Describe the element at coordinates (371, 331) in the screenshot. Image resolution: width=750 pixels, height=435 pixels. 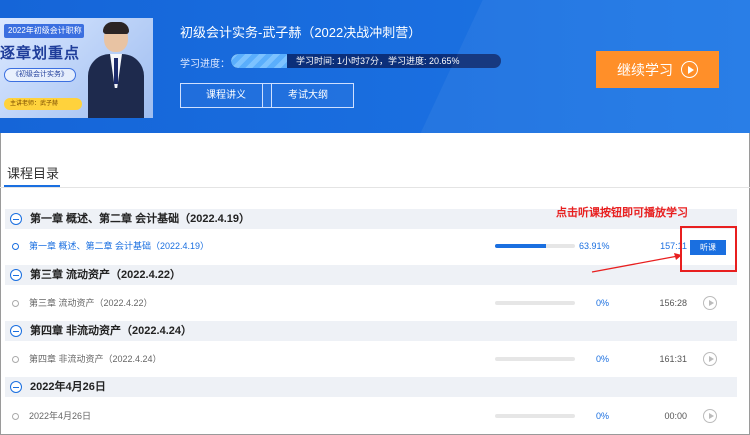
I see `chapter-row: 第四章 非流动资产（2022.4.24）` at that location.